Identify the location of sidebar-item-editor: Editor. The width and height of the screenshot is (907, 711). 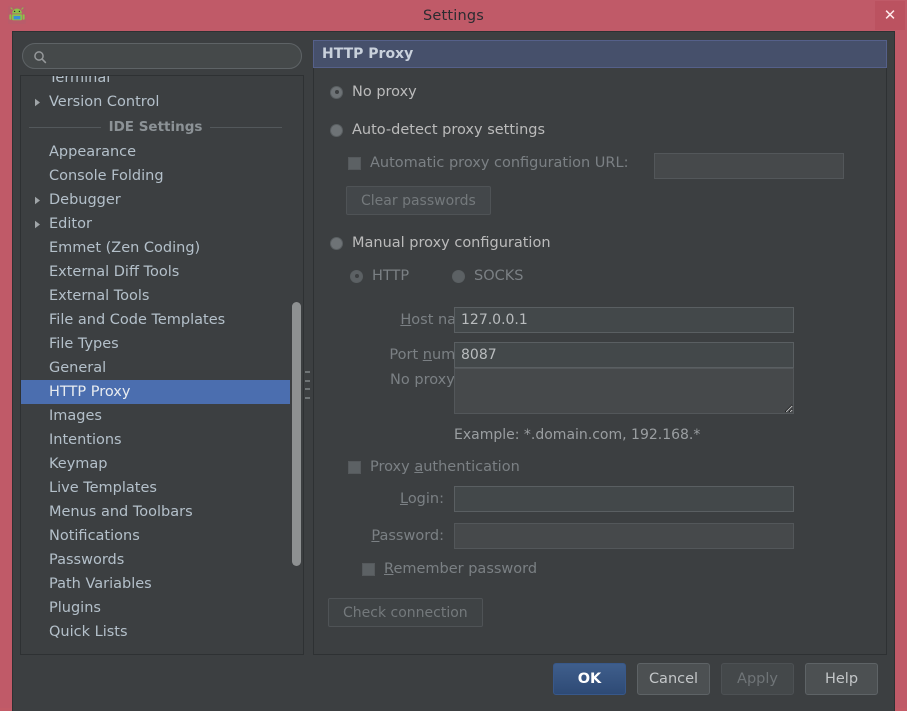
(155, 224).